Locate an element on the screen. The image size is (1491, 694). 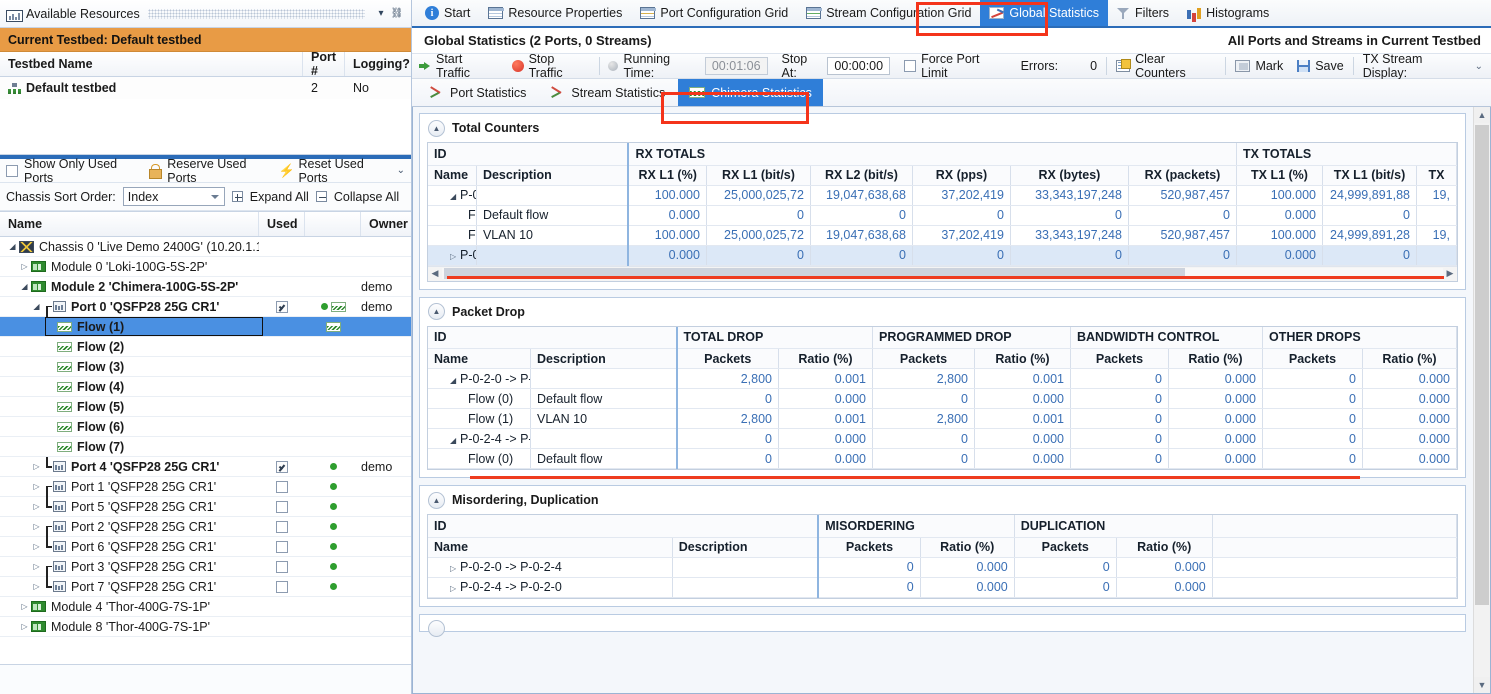
scroll-down-arrow-icon: ▼ is located at coordinates (1482, 685).